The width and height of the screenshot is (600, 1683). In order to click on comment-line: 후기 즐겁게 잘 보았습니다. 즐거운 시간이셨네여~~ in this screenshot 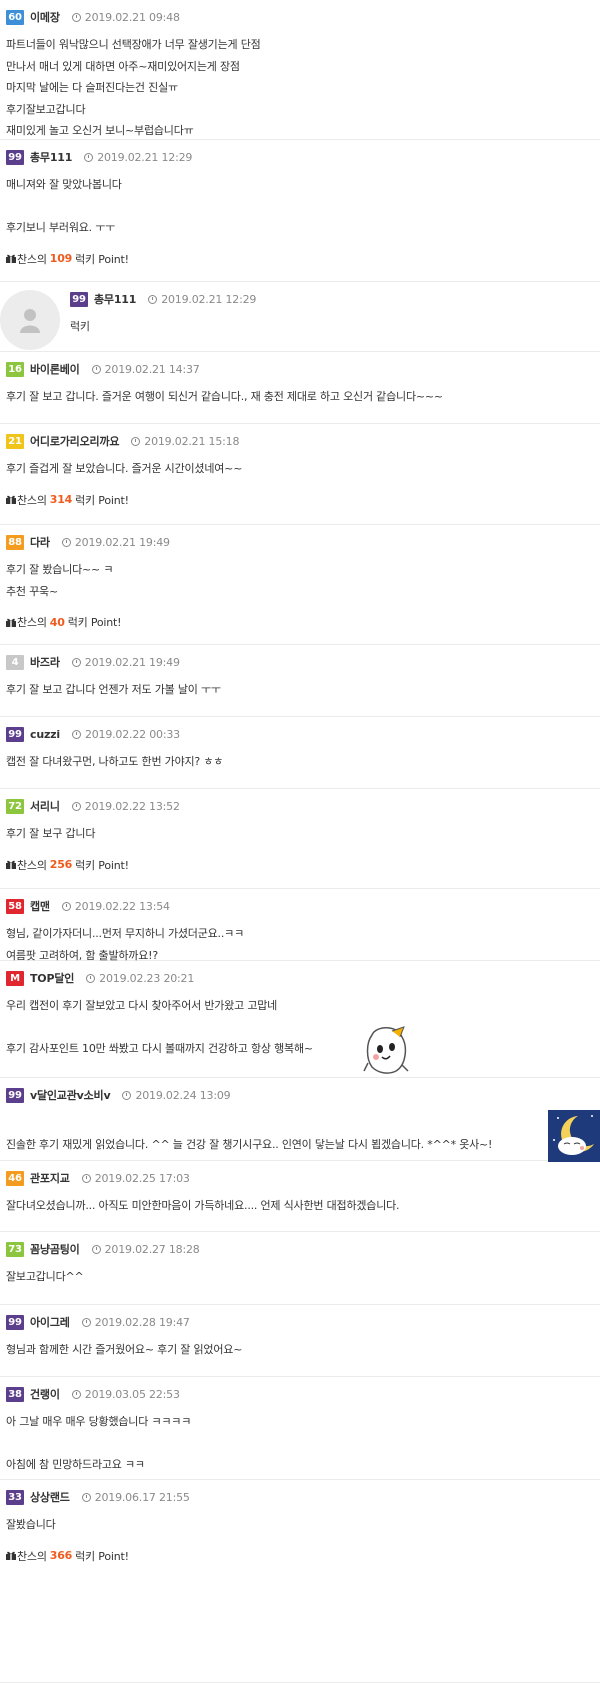, I will do `click(124, 468)`.